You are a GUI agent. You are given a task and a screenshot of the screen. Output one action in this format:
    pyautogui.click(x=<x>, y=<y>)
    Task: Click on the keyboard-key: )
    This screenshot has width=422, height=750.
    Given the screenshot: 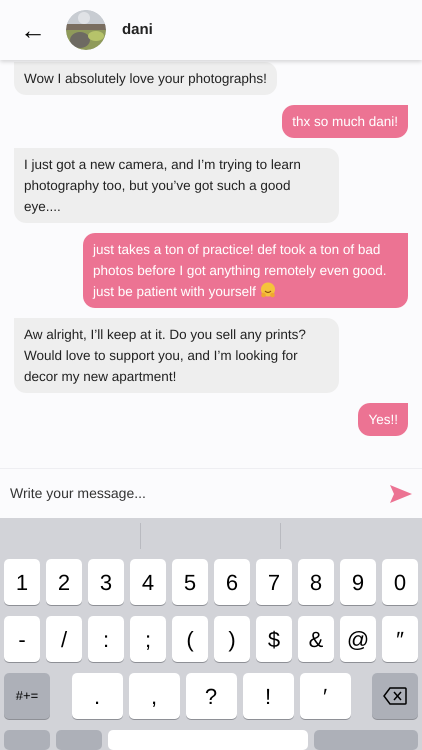 What is the action you would take?
    pyautogui.click(x=232, y=639)
    